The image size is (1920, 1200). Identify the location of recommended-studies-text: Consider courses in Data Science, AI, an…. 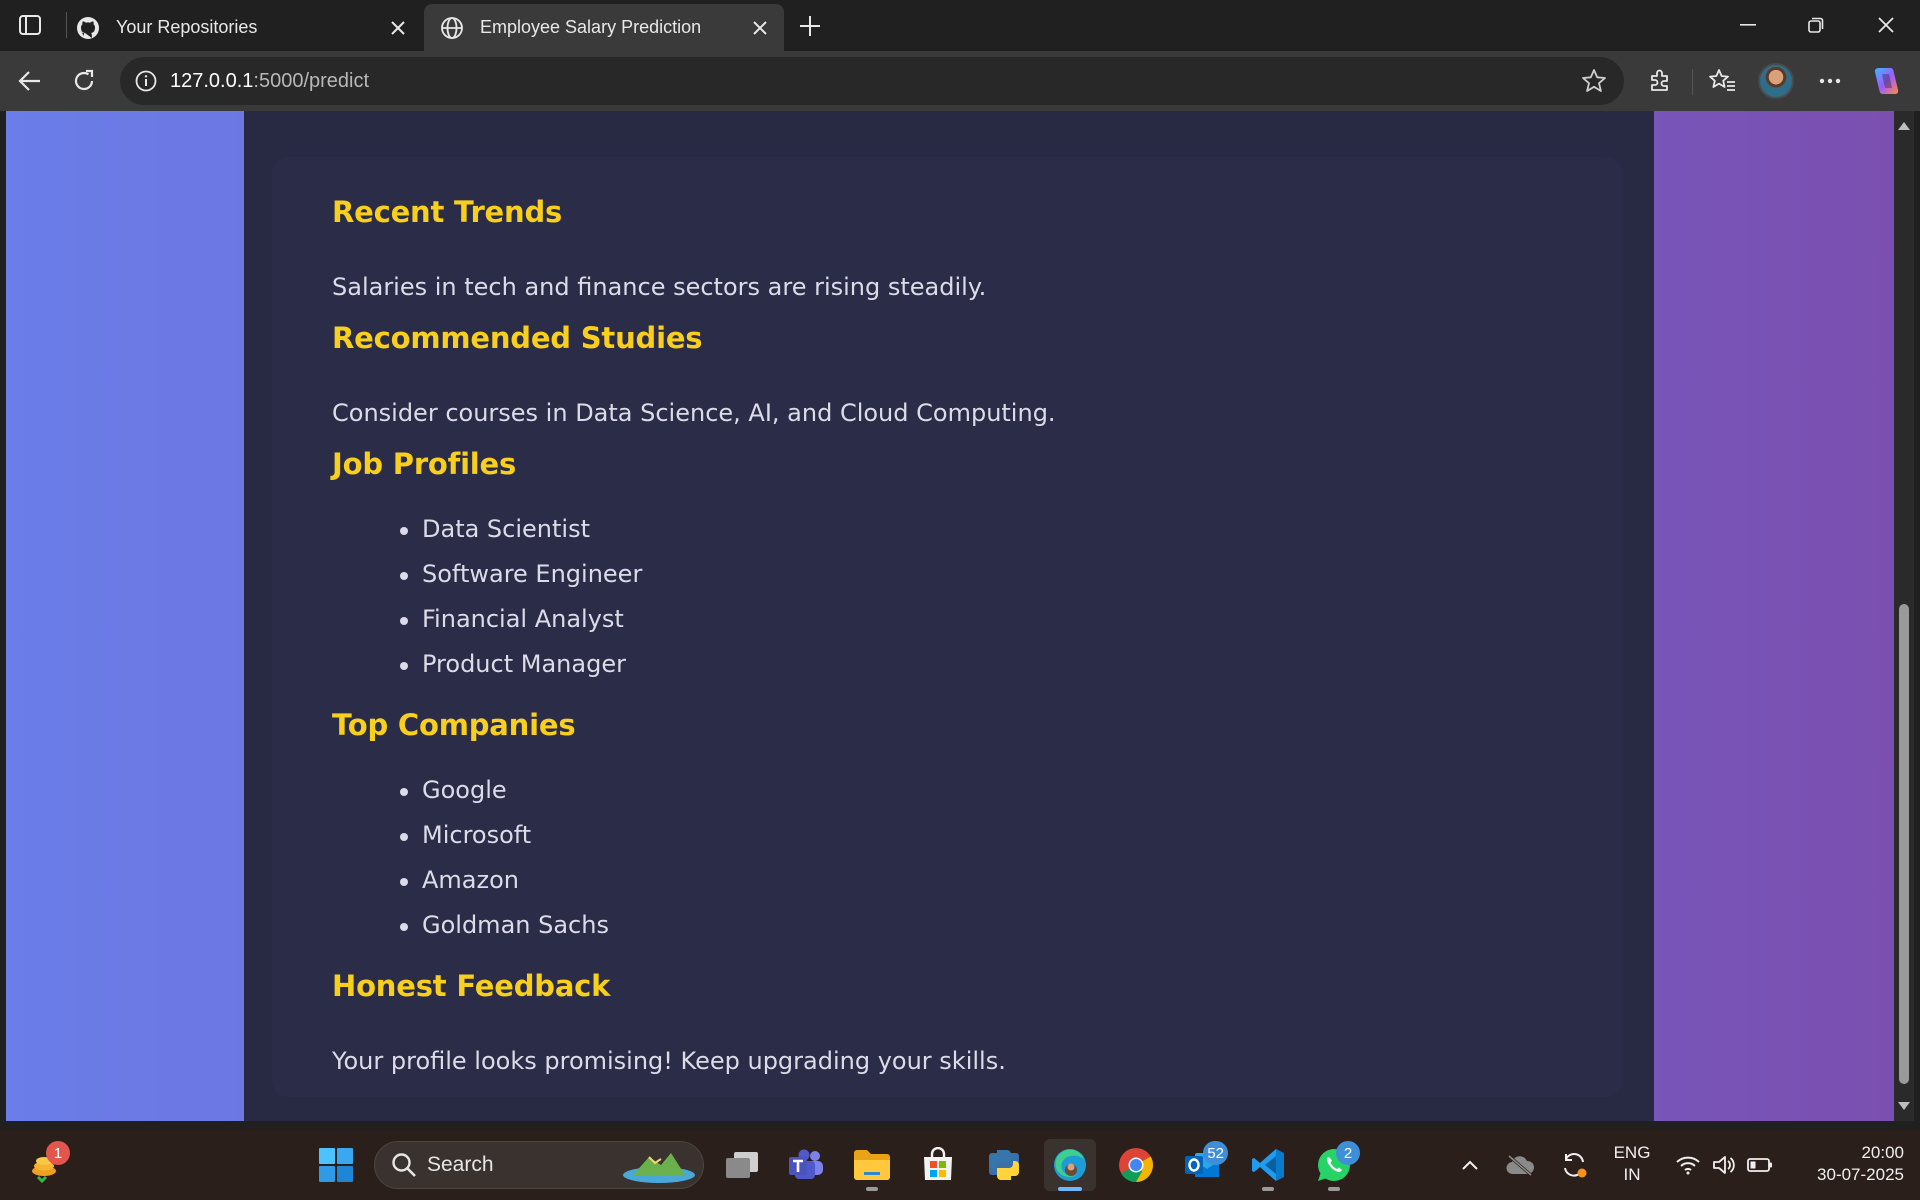
(694, 413).